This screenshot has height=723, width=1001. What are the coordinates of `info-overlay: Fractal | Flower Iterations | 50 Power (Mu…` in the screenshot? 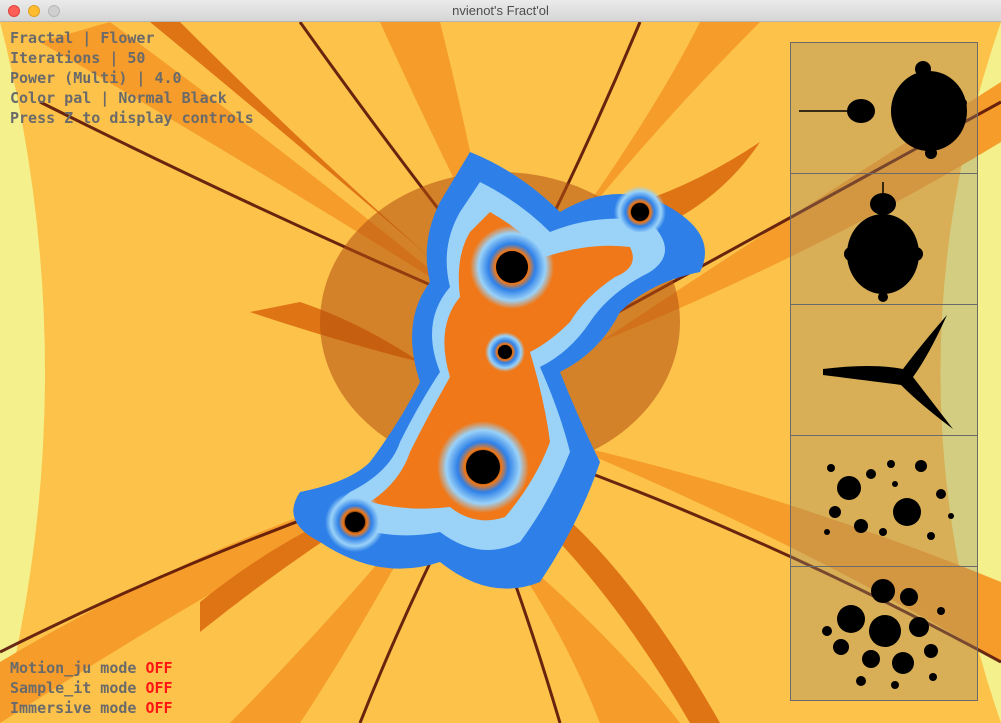 It's located at (132, 78).